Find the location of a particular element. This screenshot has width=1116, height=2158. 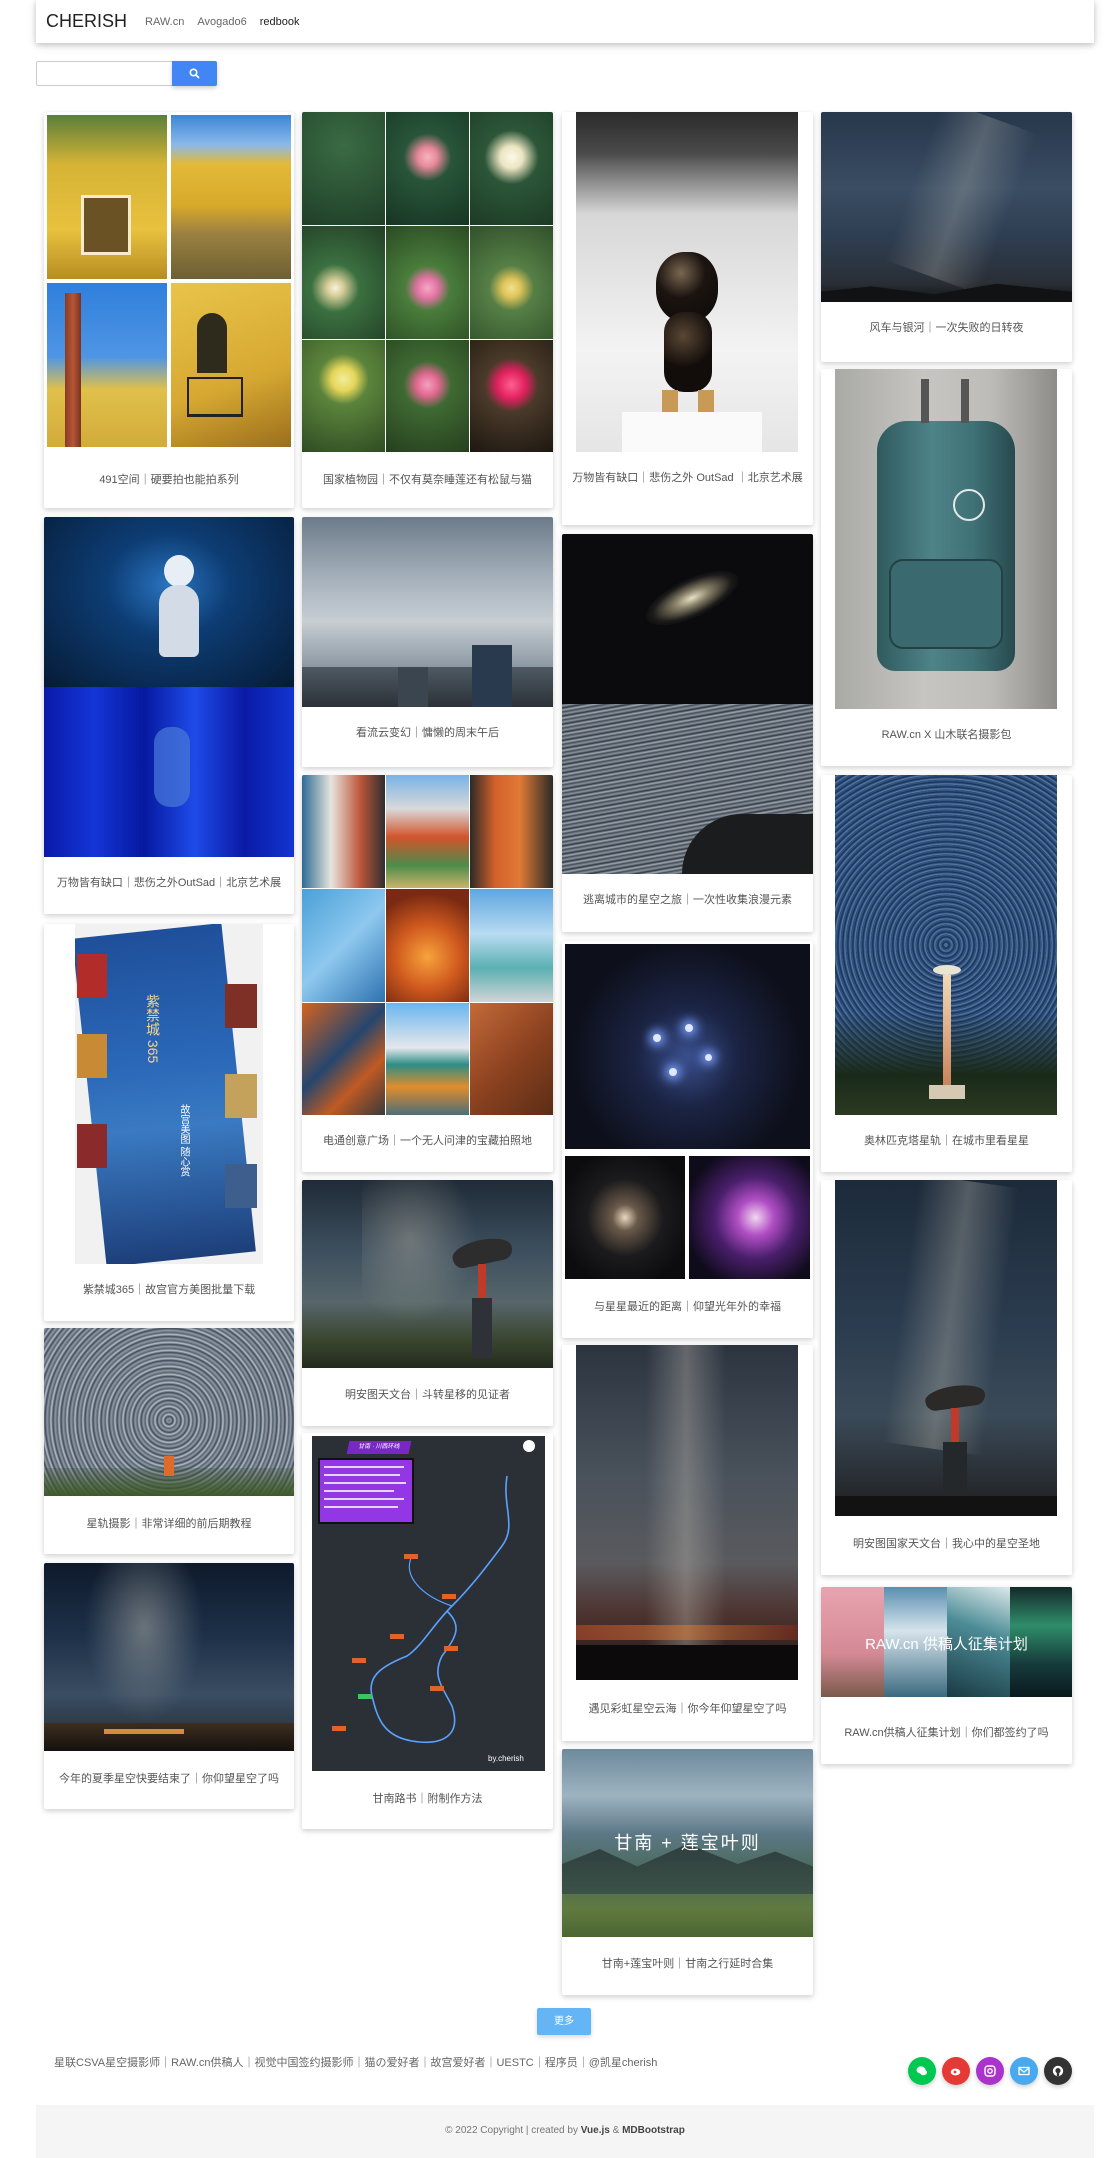

post-caption: 甘南+莲宝叶则｜甘南之行延时合集 is located at coordinates (687, 1964).